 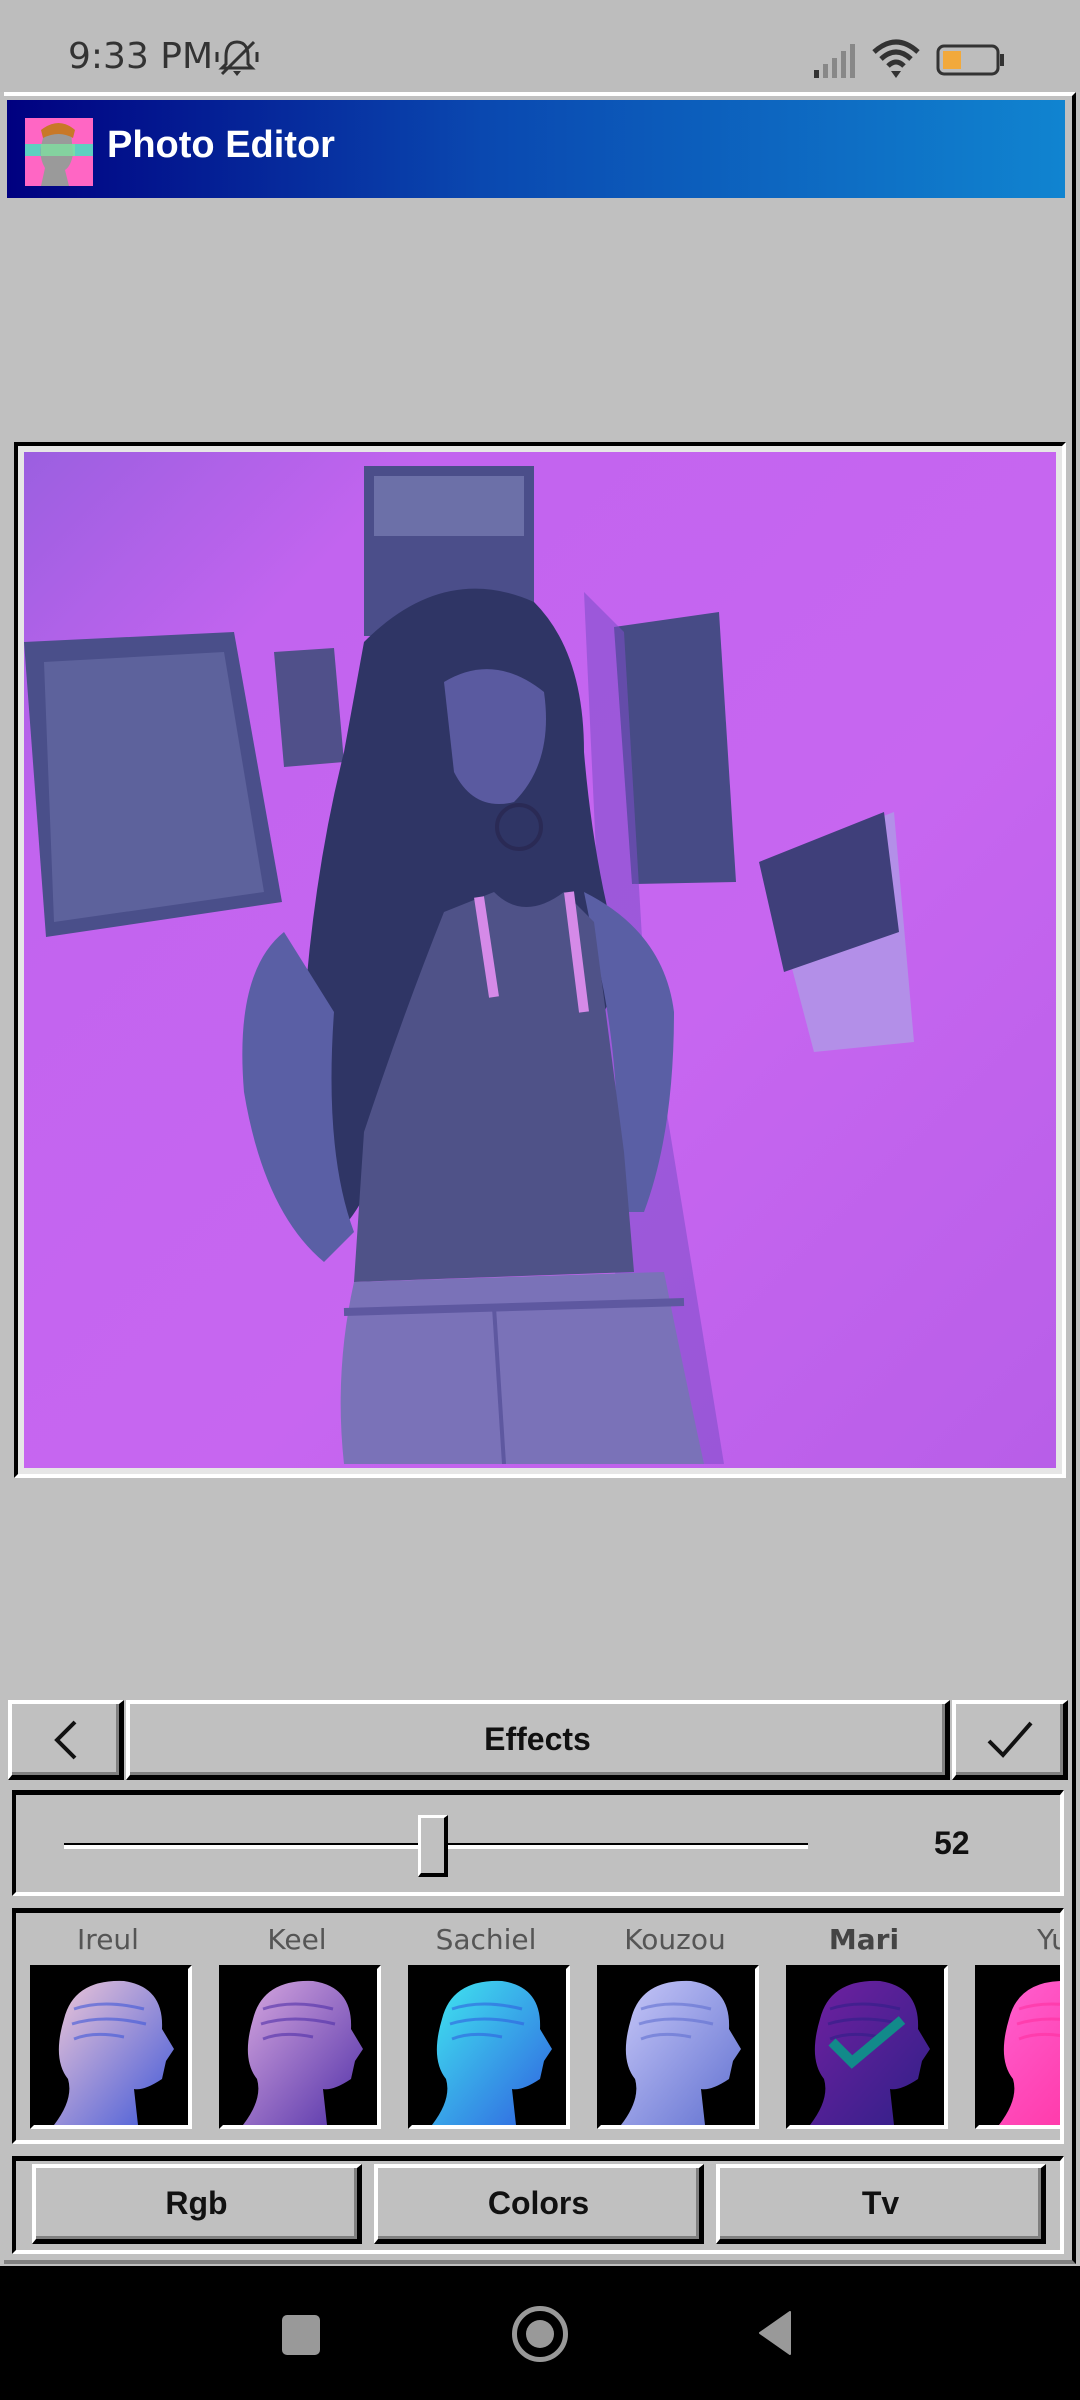 What do you see at coordinates (59, 152) in the screenshot?
I see `statue-logo-icon` at bounding box center [59, 152].